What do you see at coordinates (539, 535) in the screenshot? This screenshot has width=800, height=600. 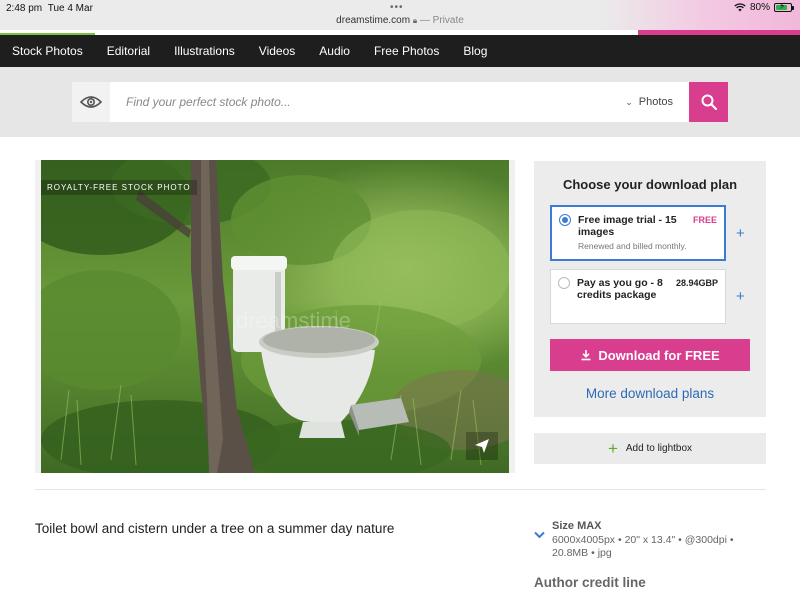 I see `chevron-down-icon` at bounding box center [539, 535].